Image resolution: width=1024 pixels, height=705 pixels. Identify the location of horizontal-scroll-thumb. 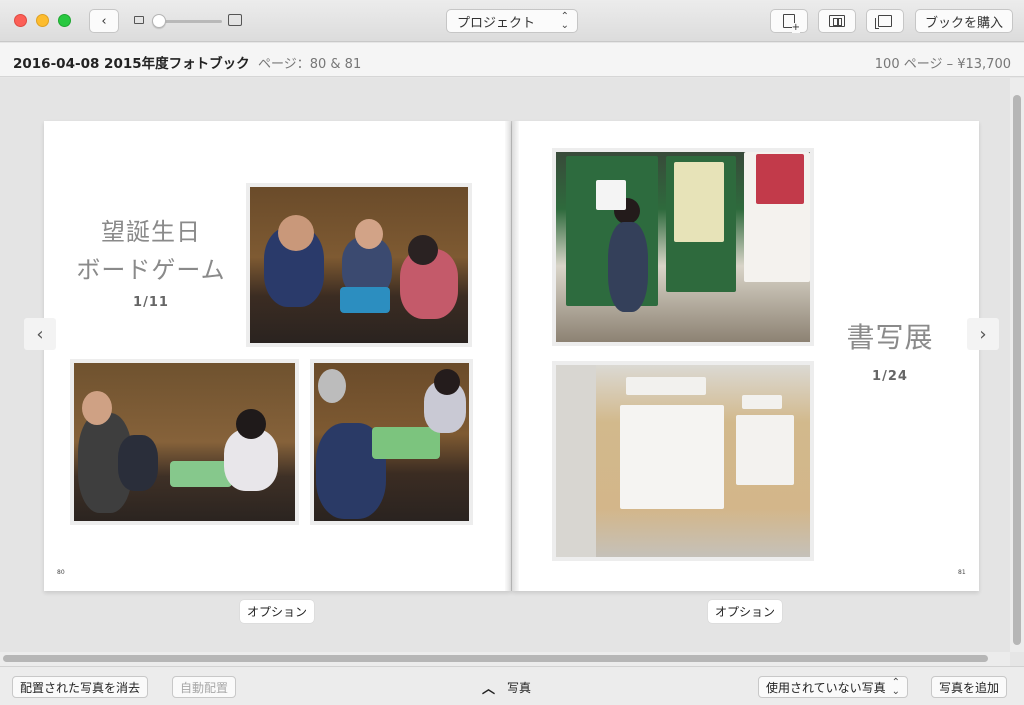
(495, 658).